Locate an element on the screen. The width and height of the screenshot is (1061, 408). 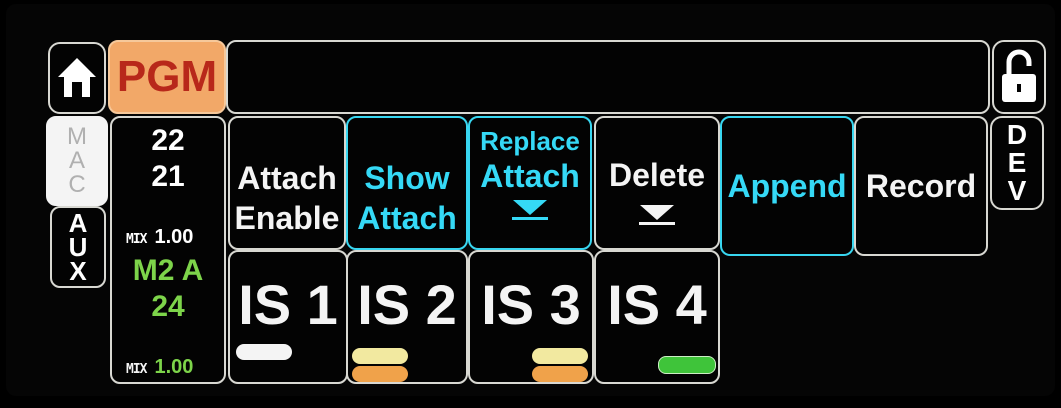
dev-tab: D E V is located at coordinates (1017, 163).